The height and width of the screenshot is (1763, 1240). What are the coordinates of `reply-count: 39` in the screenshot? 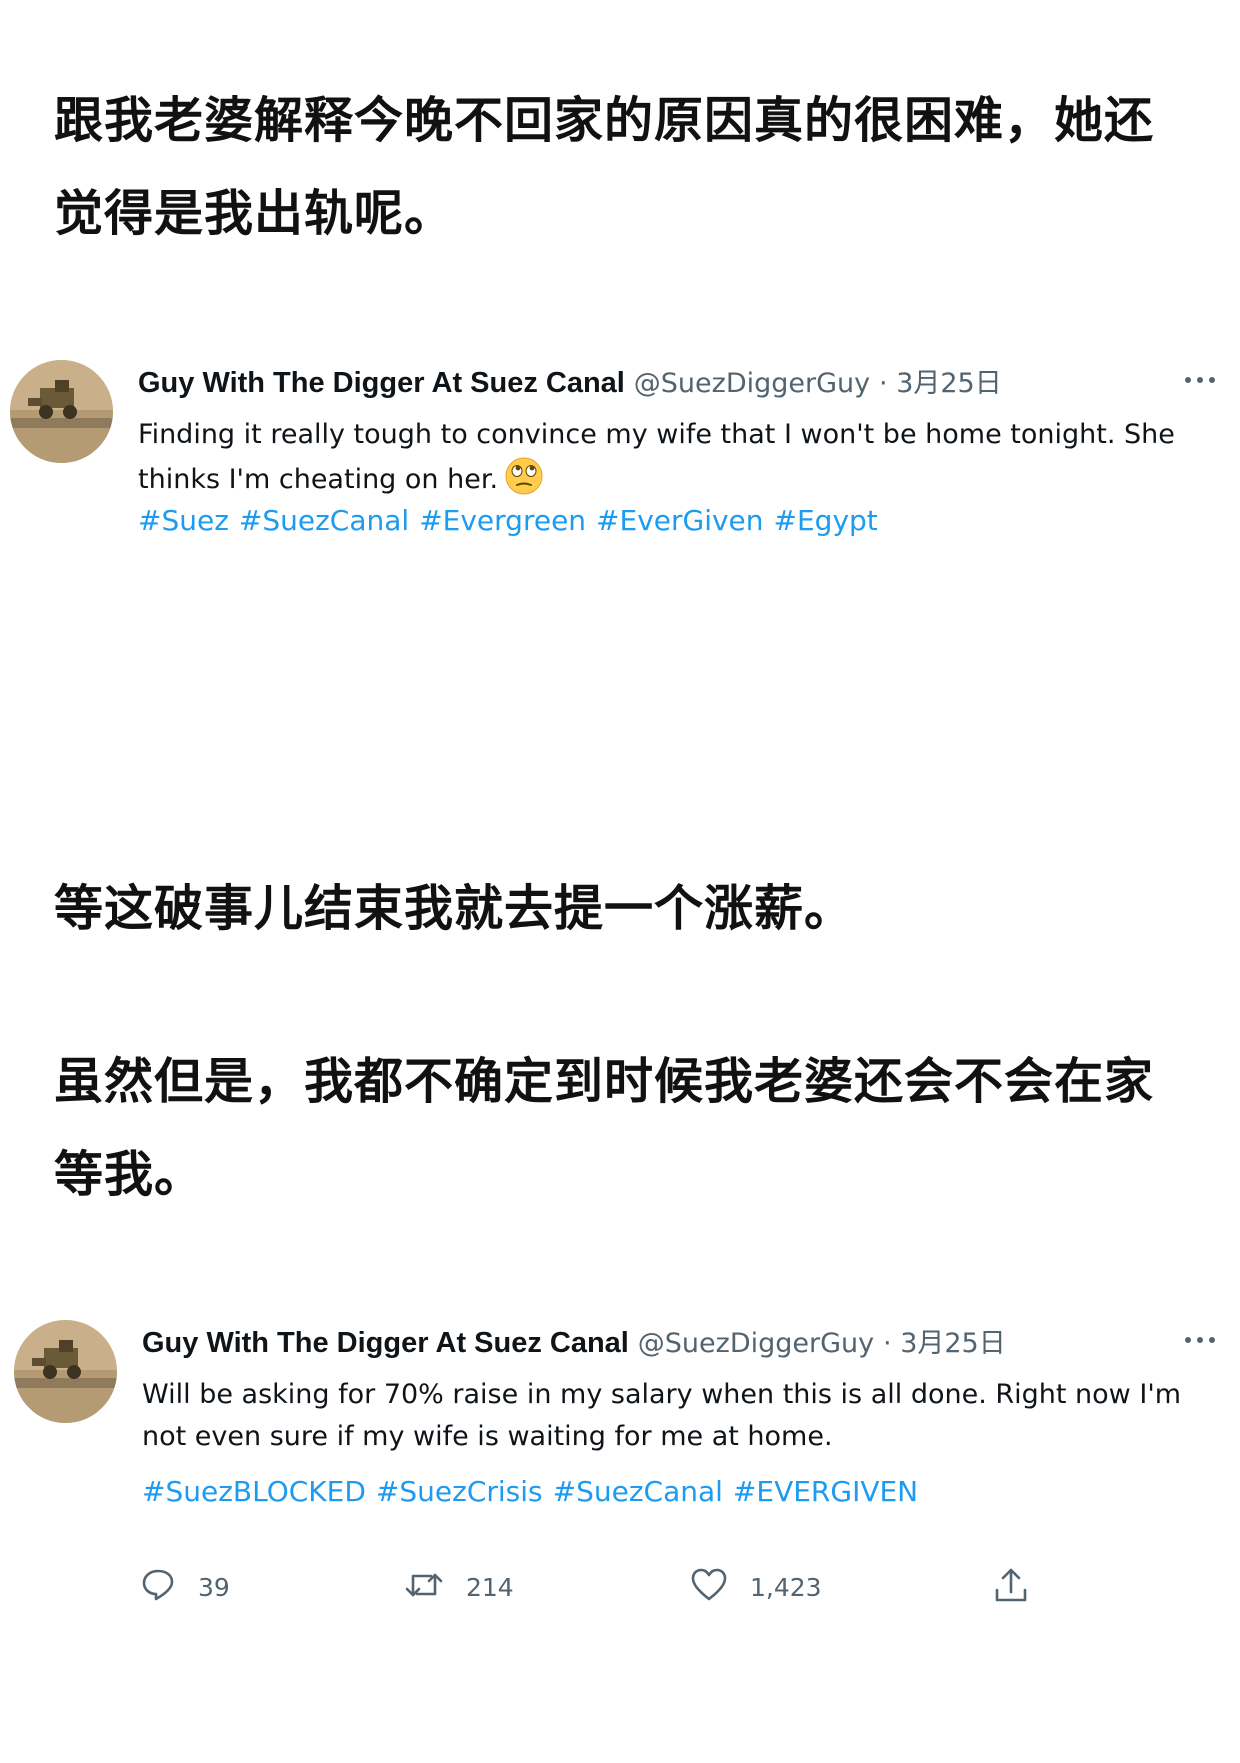 It's located at (214, 1587).